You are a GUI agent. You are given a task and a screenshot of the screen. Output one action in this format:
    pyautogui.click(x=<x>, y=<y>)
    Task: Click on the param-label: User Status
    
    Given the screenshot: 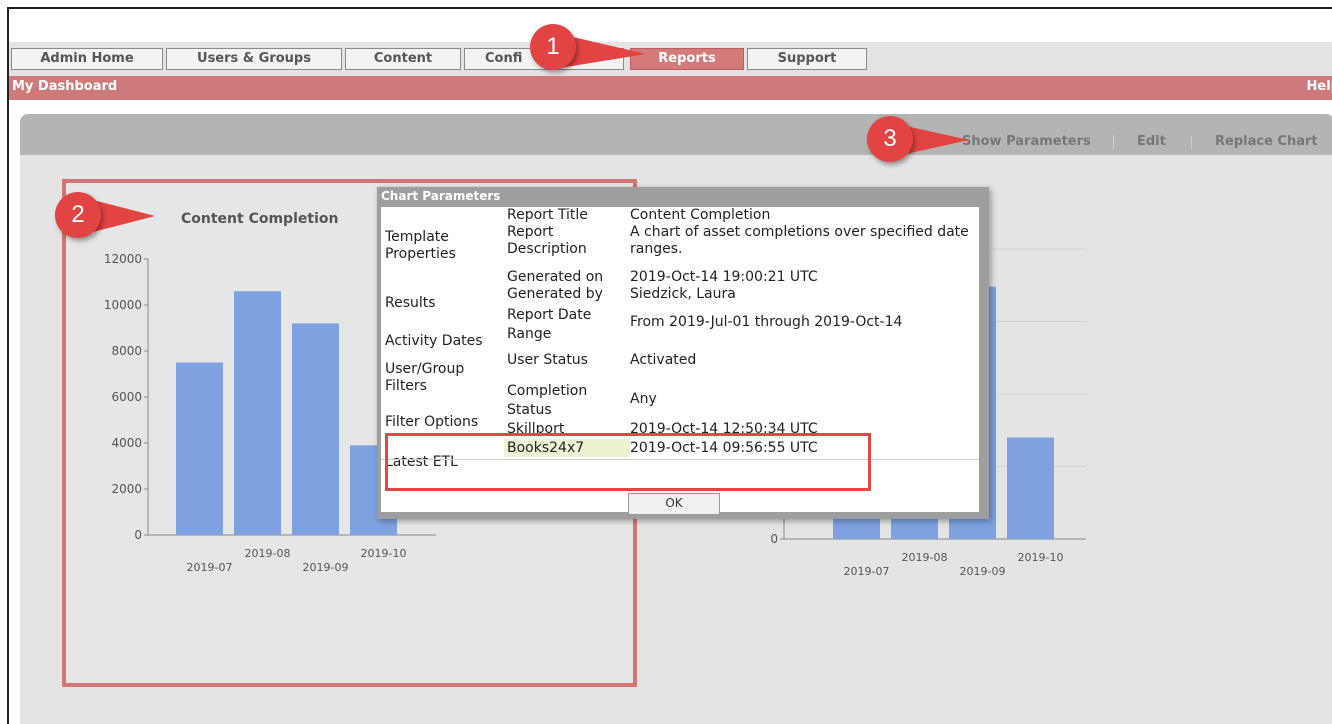 What is the action you would take?
    pyautogui.click(x=547, y=360)
    